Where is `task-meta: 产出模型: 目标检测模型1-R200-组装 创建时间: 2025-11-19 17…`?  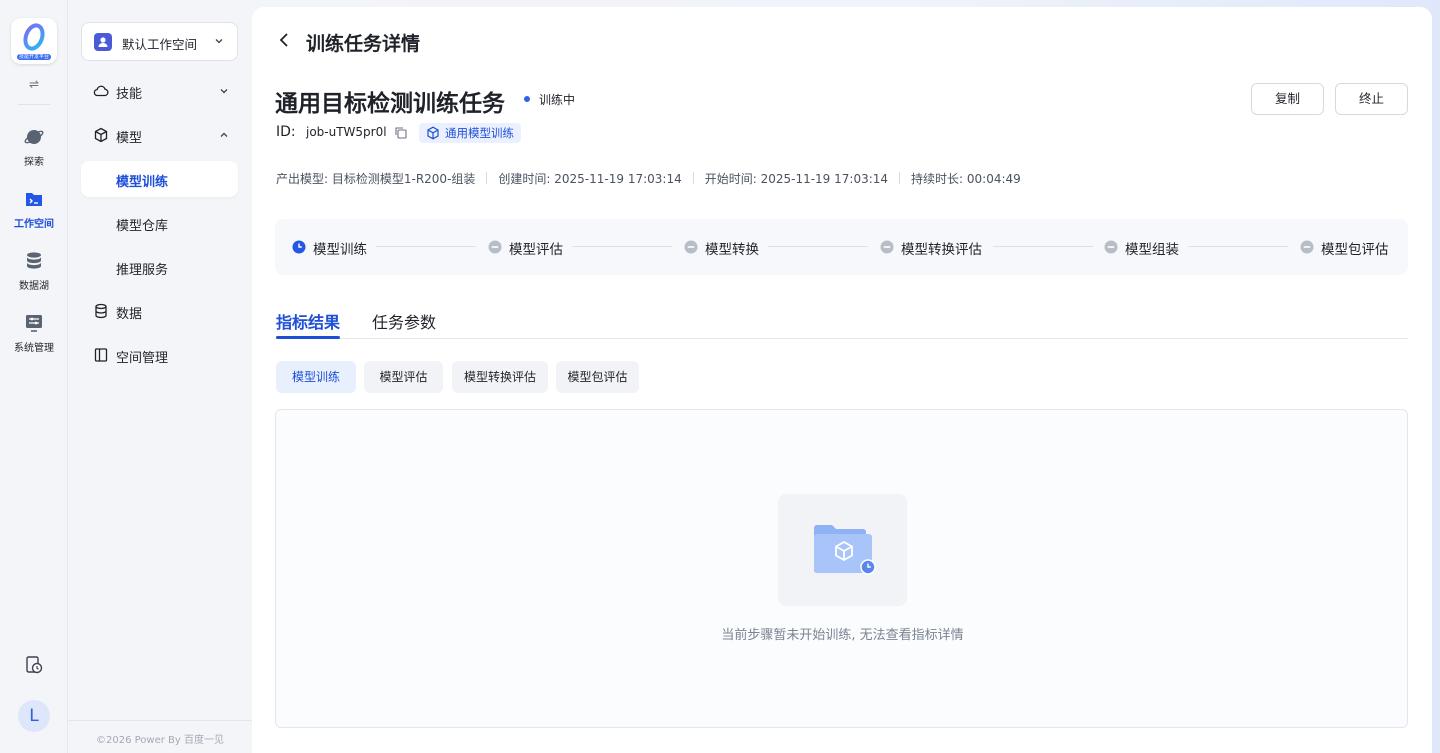
task-meta: 产出模型: 目标检测模型1-R200-组装 创建时间: 2025-11-19 17… is located at coordinates (648, 178).